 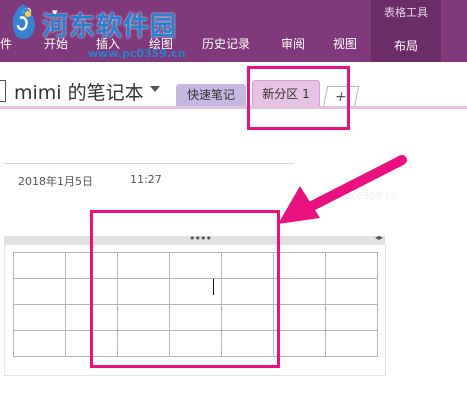 What do you see at coordinates (23, 21) in the screenshot?
I see `watermark-logo-icon` at bounding box center [23, 21].